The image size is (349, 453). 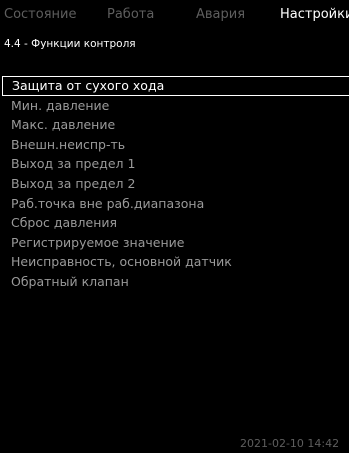 What do you see at coordinates (130, 14) in the screenshot?
I see `tab-operation: Работа` at bounding box center [130, 14].